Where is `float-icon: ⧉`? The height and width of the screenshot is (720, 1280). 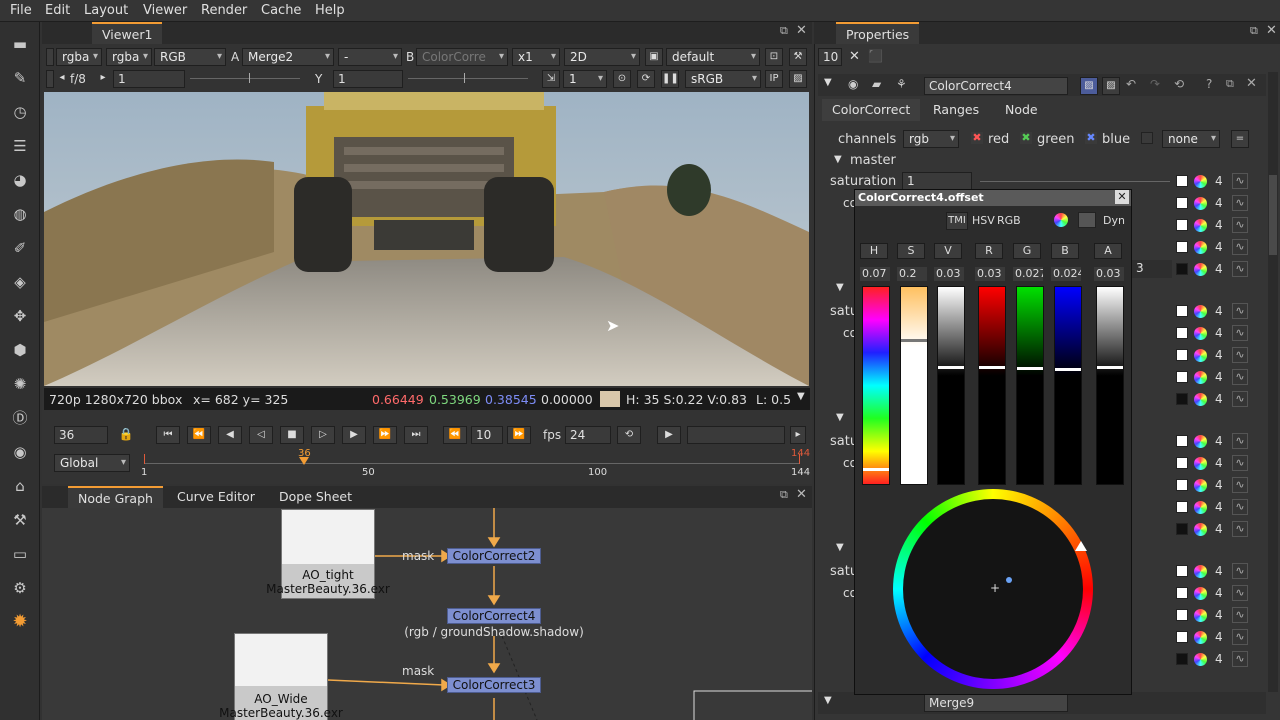
float-icon: ⧉ is located at coordinates (784, 31).